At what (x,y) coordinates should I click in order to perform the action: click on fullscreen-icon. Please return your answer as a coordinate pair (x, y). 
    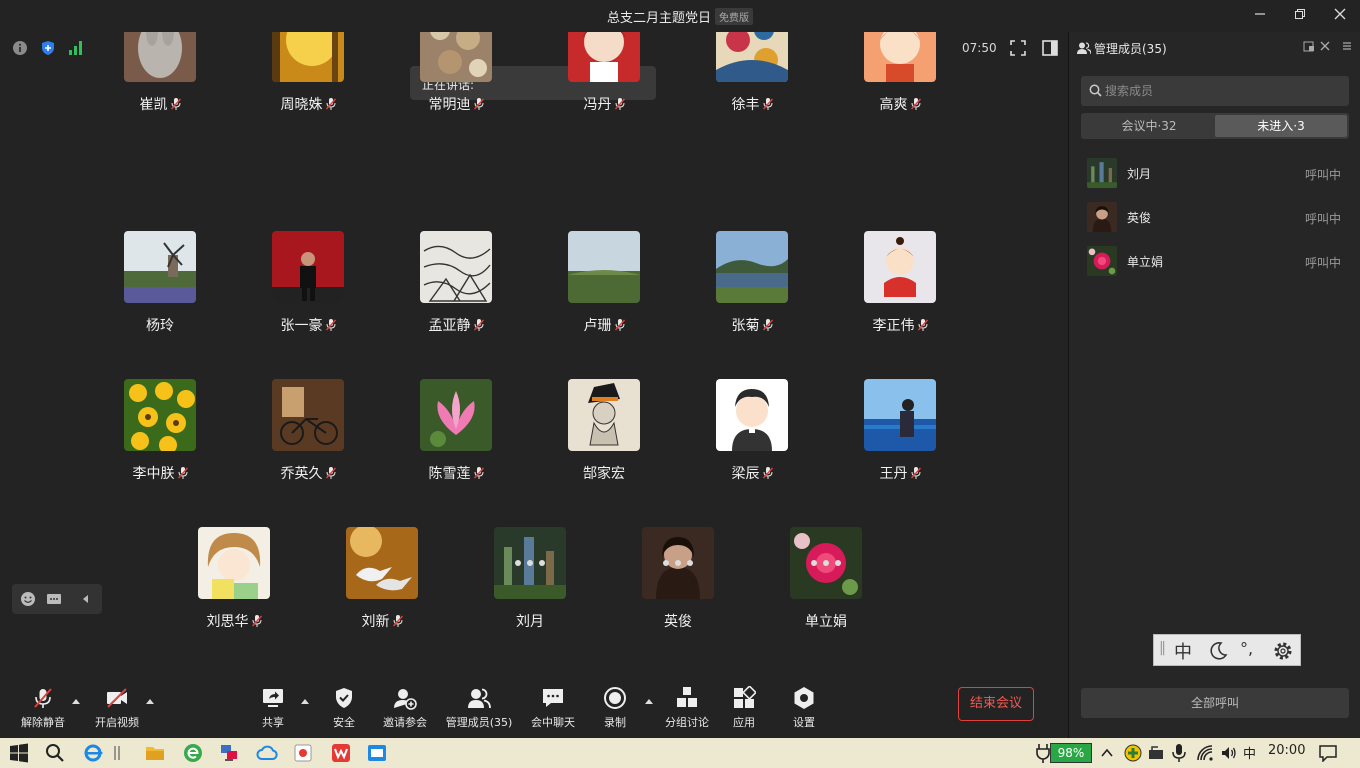
    Looking at the image, I should click on (1018, 48).